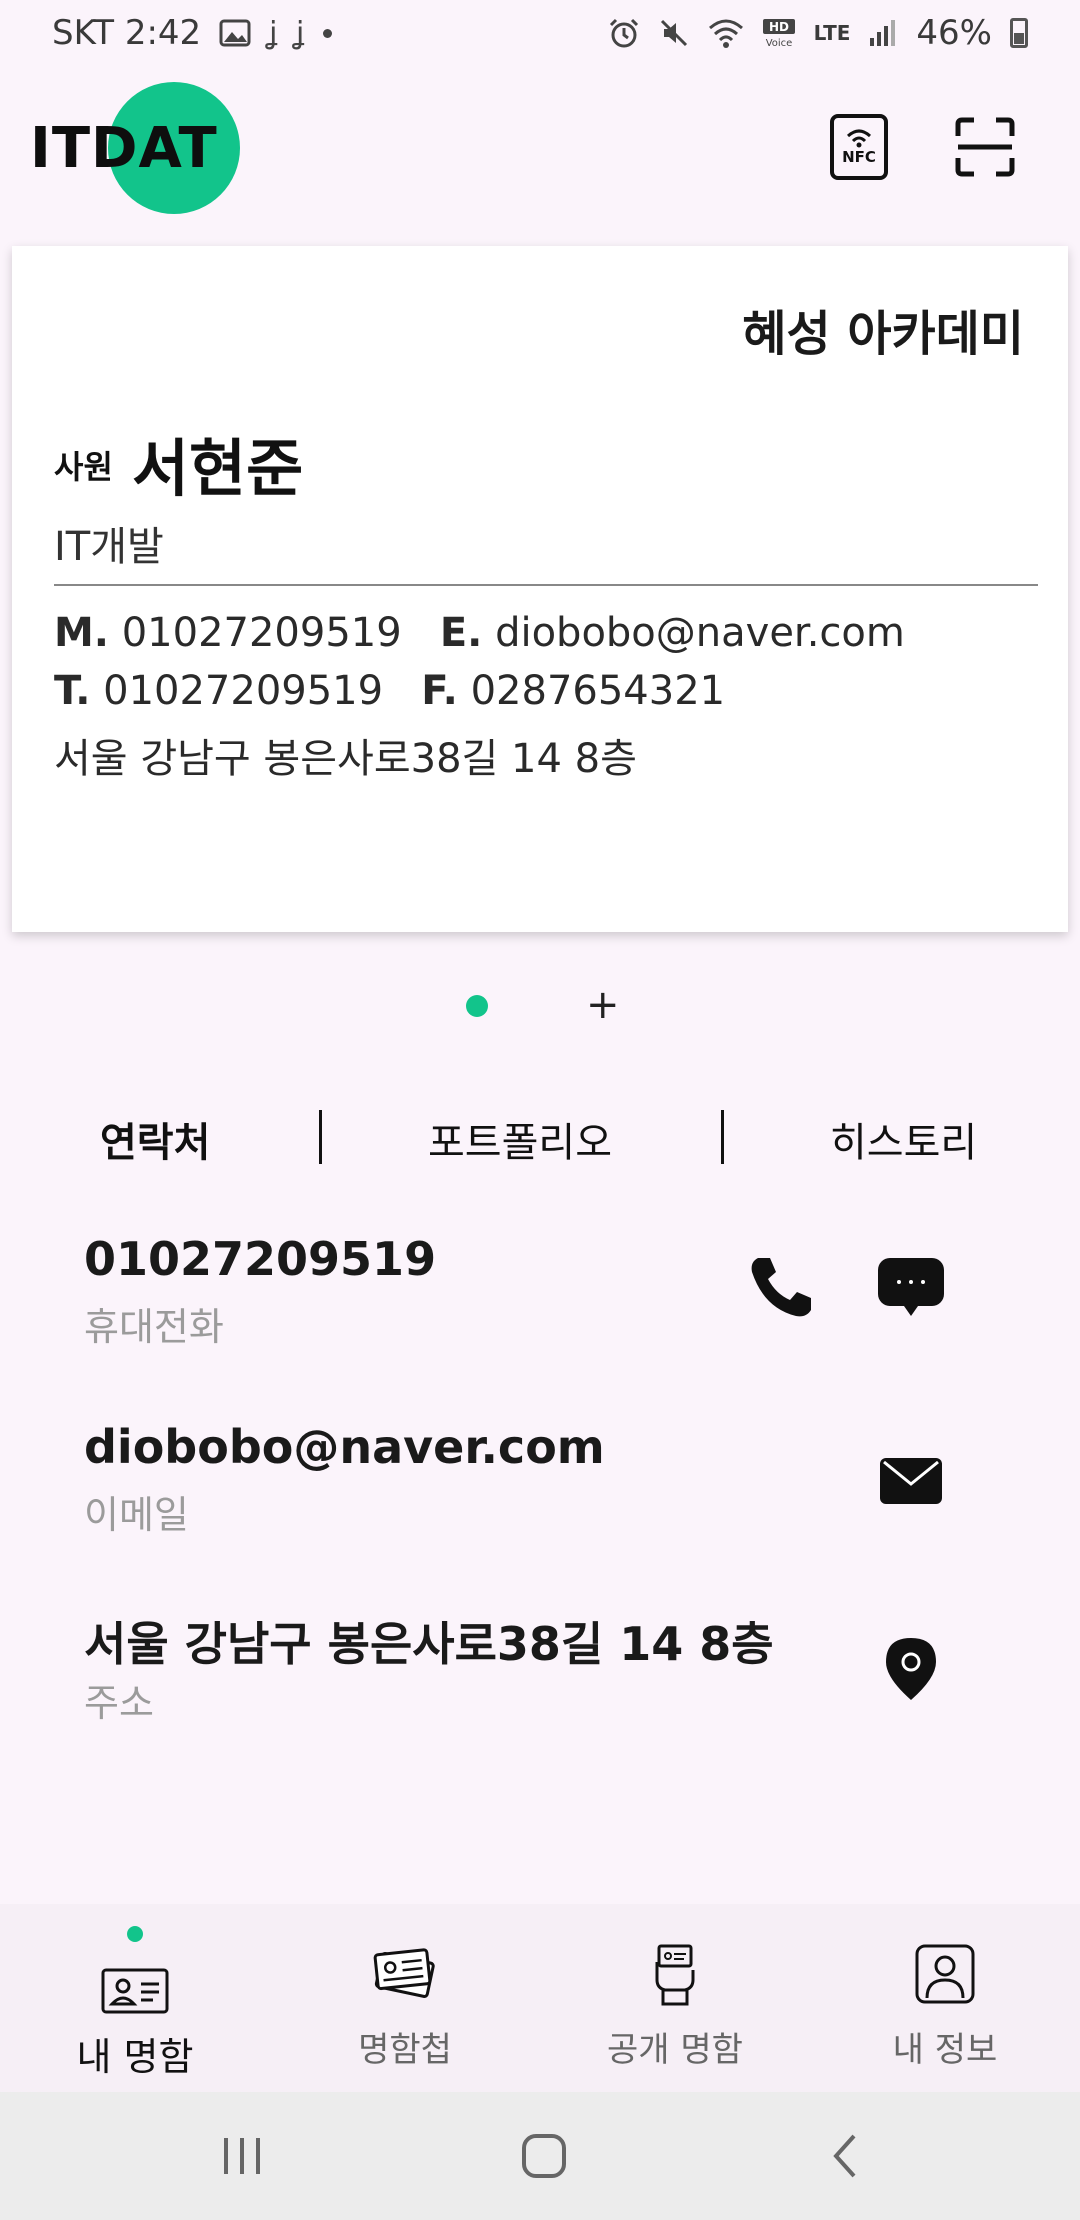 Image resolution: width=1080 pixels, height=2220 pixels. Describe the element at coordinates (549, 1673) in the screenshot. I see `contact-address-row: 서울 강남구 봉은사로38길 14 8층 주소` at that location.